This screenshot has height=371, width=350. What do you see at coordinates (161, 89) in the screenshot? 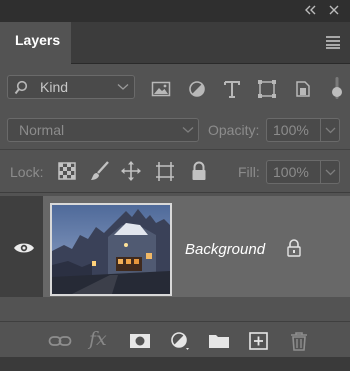
I see `image-filter-icon` at bounding box center [161, 89].